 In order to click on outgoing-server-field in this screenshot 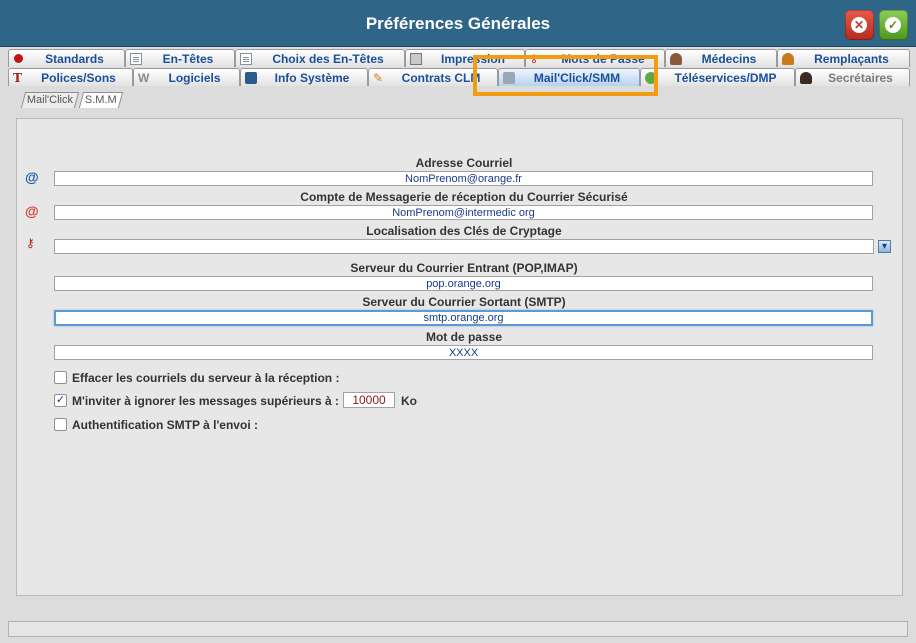, I will do `click(463, 318)`.